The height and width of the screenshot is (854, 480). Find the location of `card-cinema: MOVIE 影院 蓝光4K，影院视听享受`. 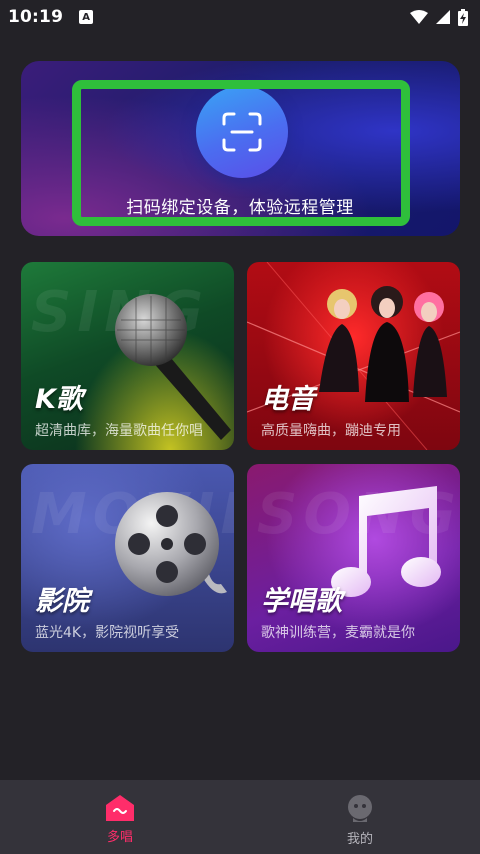

card-cinema: MOVIE 影院 蓝光4K，影院视听享受 is located at coordinates (127, 558).